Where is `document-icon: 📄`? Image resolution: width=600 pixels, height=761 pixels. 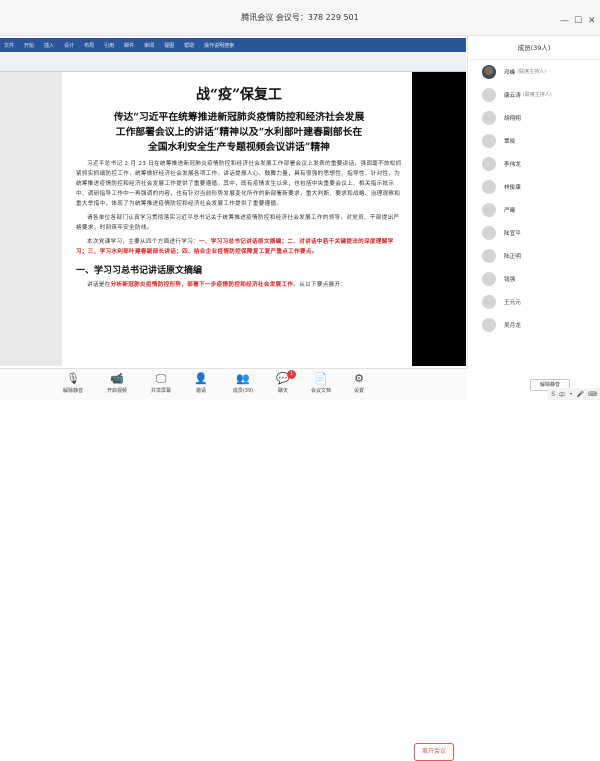 document-icon: 📄 is located at coordinates (321, 378).